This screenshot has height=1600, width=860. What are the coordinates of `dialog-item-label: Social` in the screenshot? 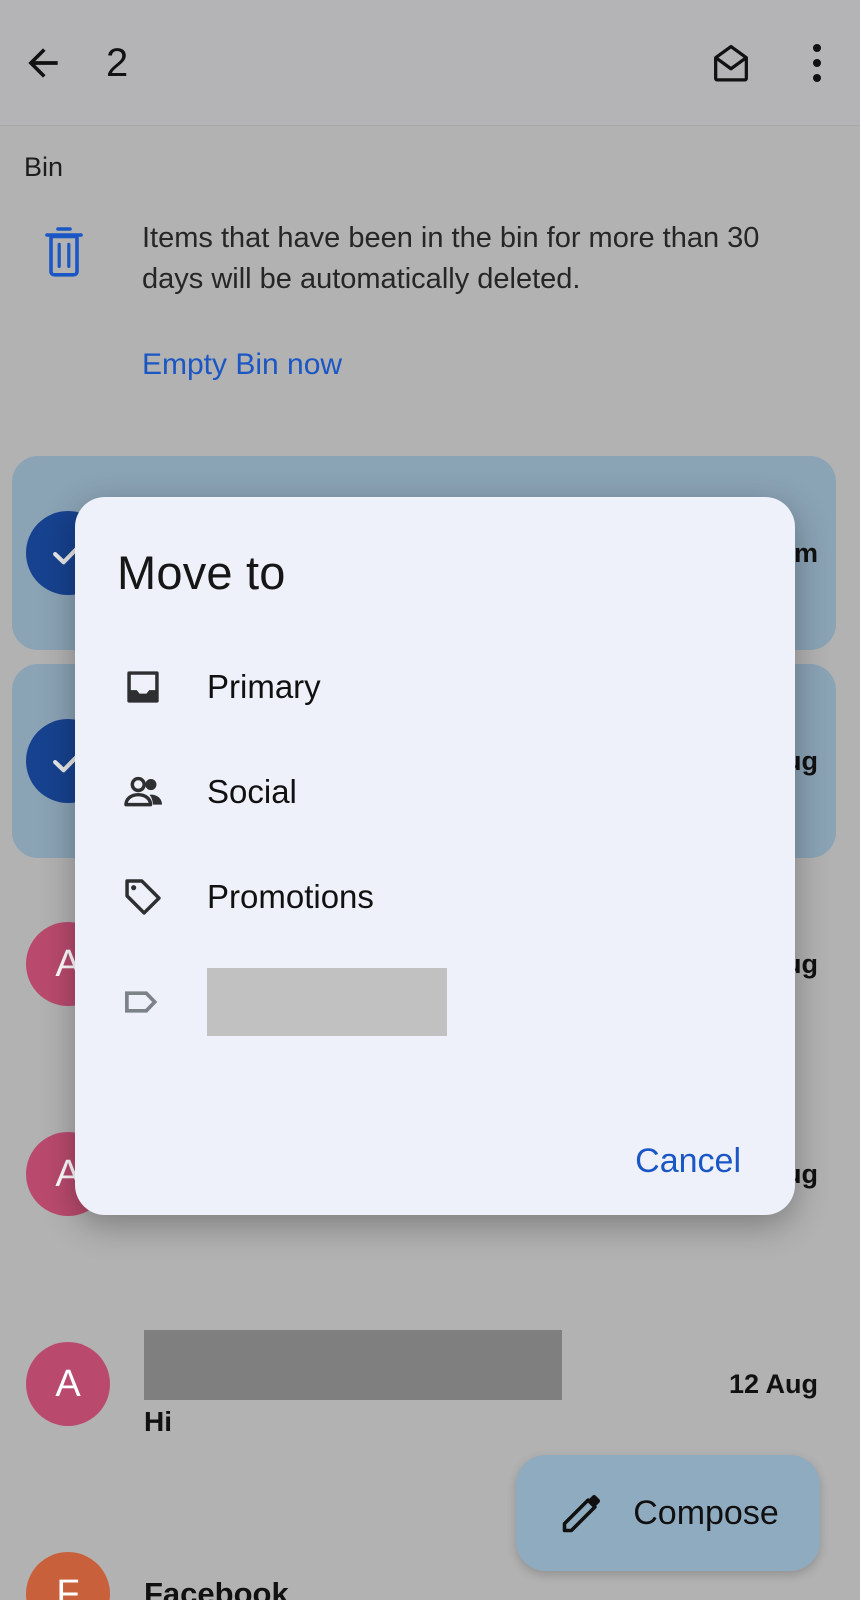 It's located at (252, 791).